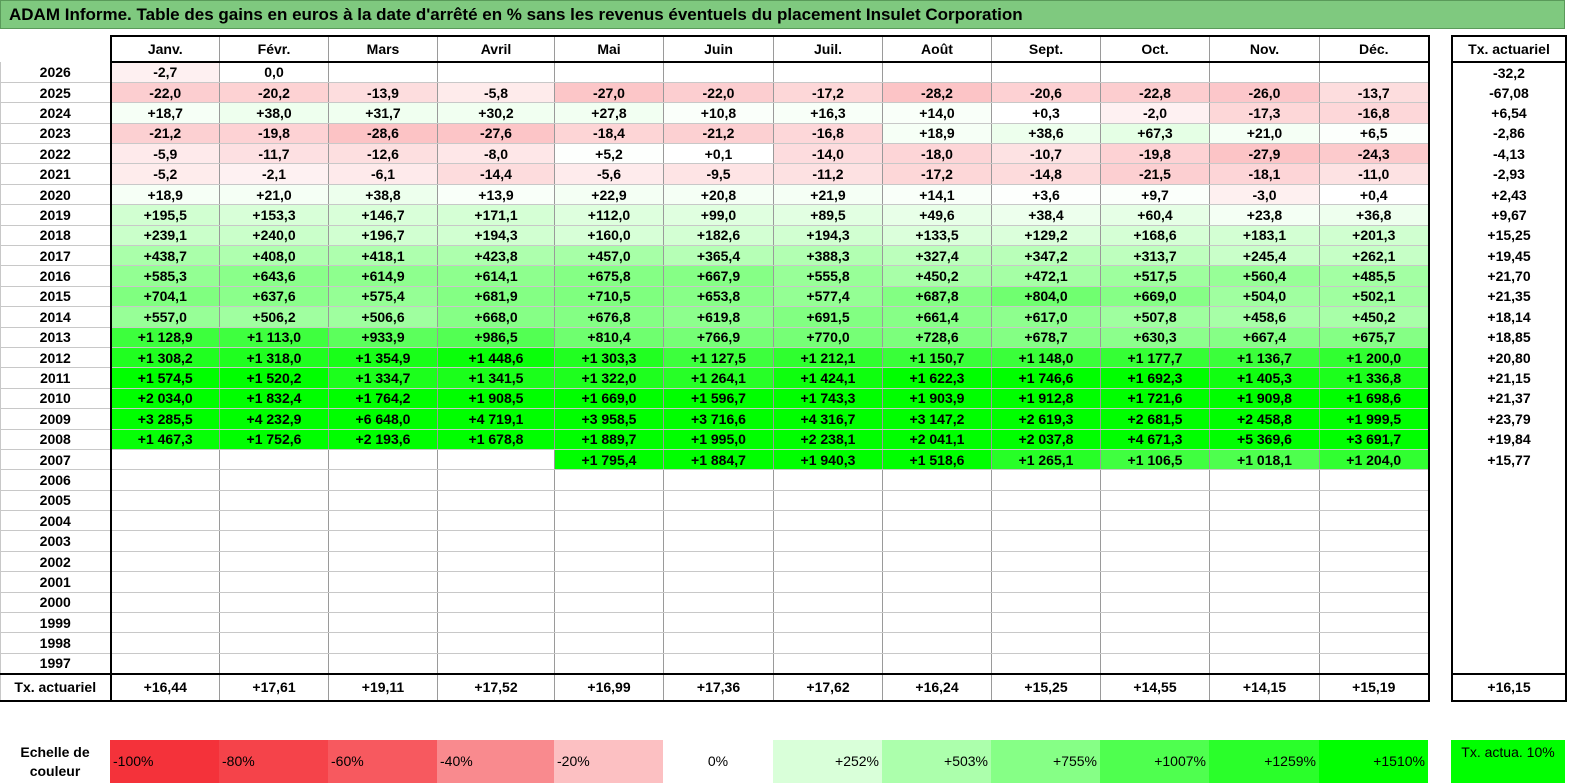  I want to click on table-row: 2002, so click(715, 562).